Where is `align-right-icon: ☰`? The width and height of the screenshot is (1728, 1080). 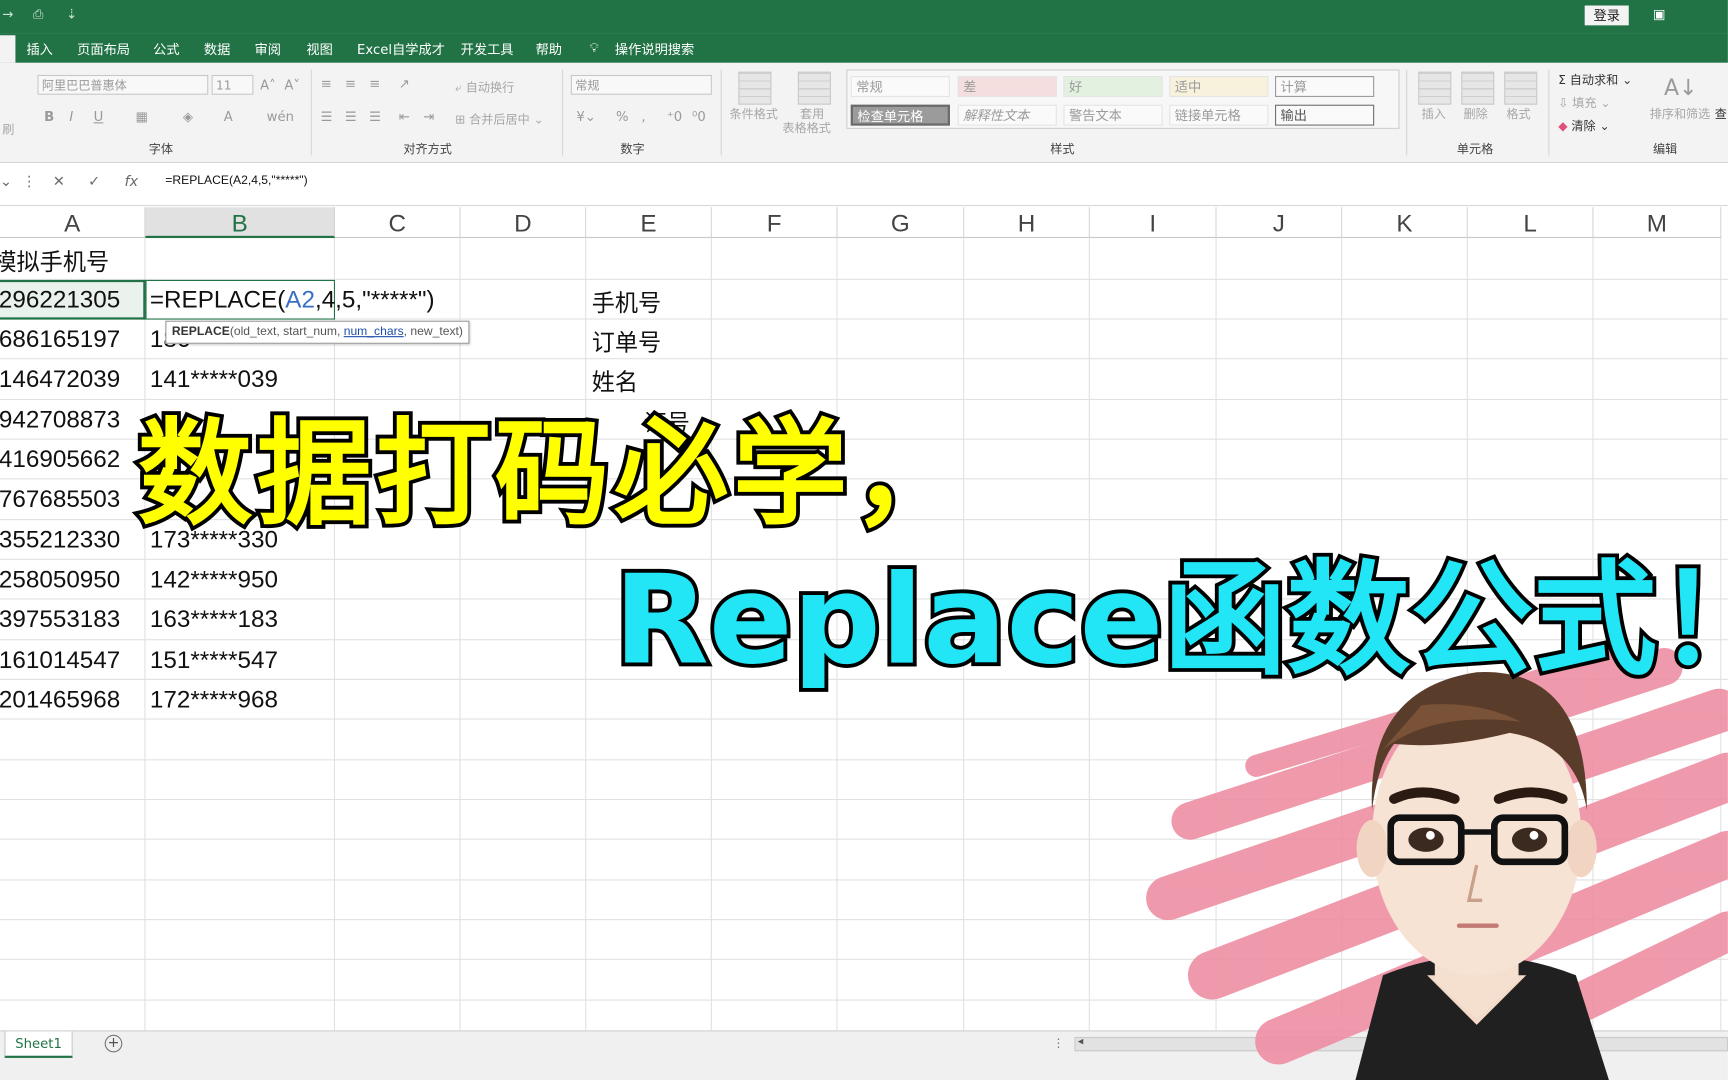 align-right-icon: ☰ is located at coordinates (375, 116).